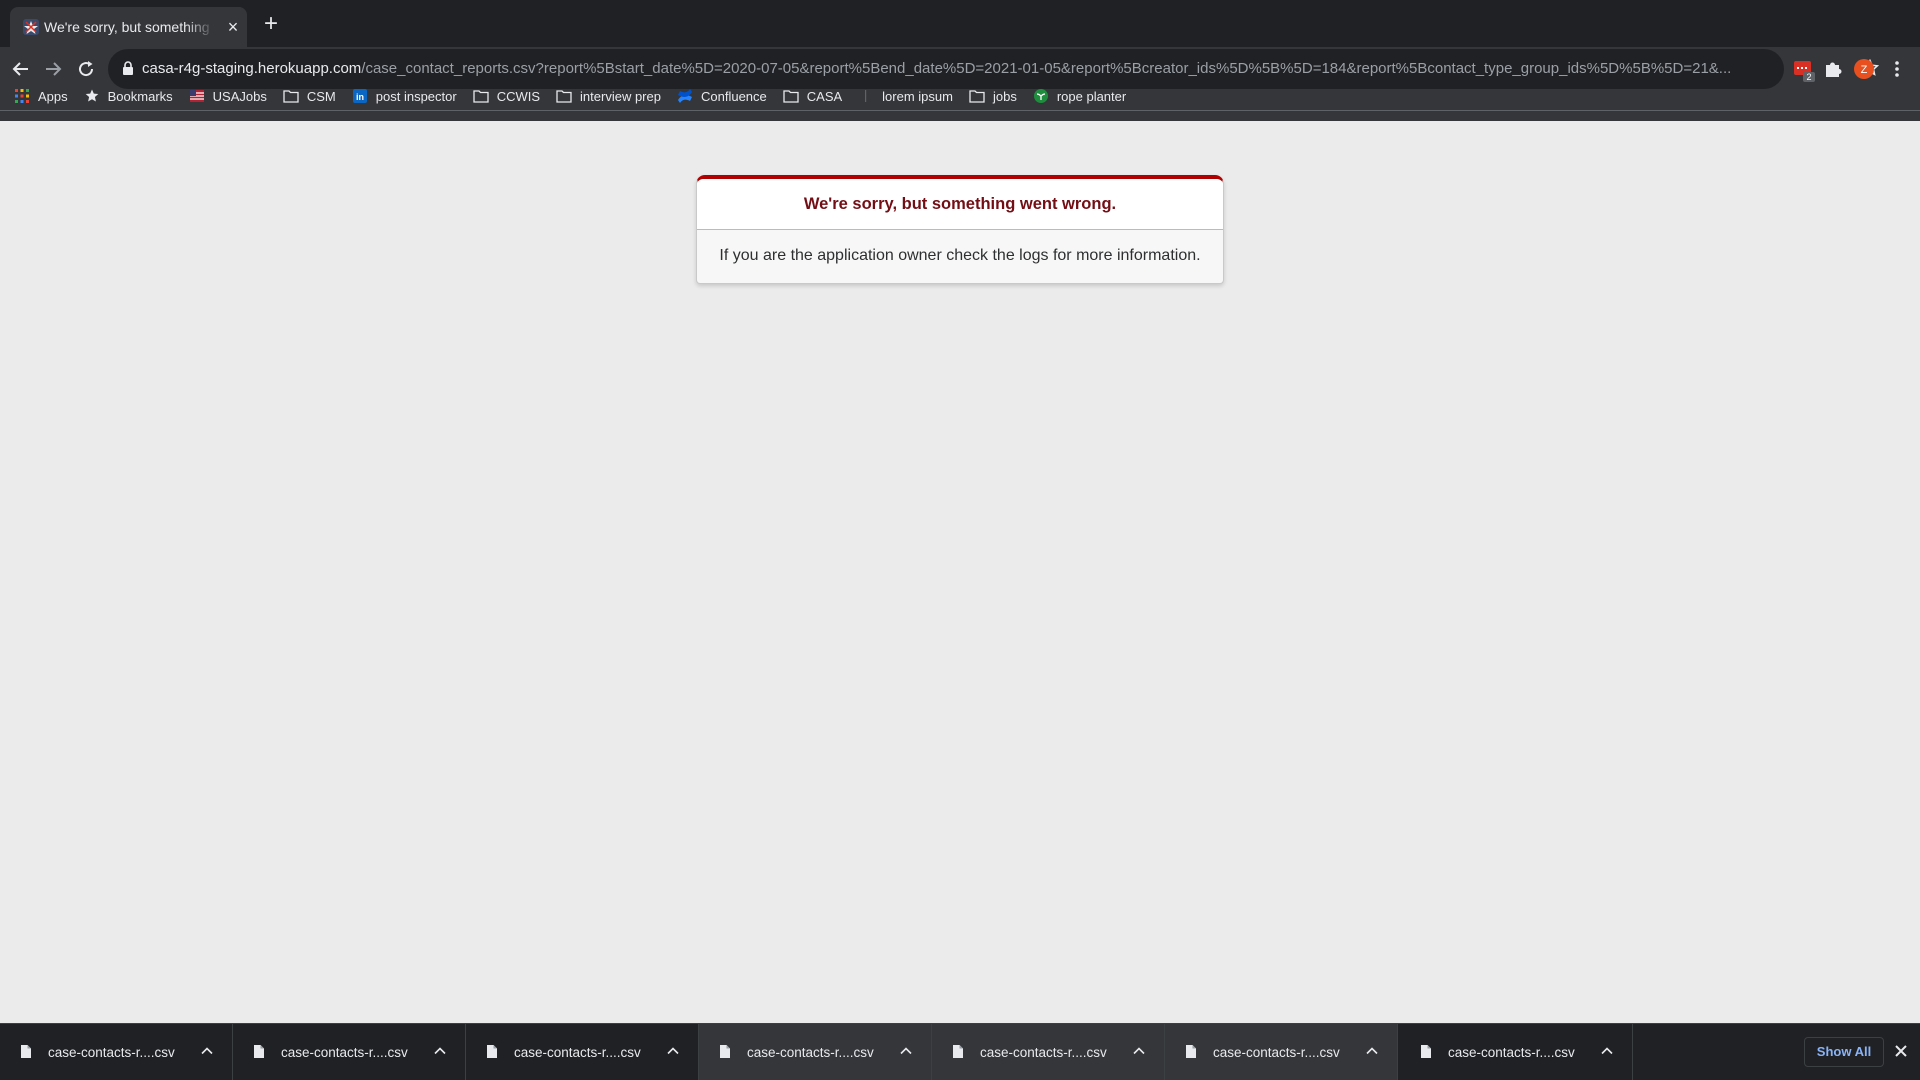 This screenshot has height=1080, width=1920. I want to click on active-tab: We're sorry, but something went wrong ×, so click(128, 27).